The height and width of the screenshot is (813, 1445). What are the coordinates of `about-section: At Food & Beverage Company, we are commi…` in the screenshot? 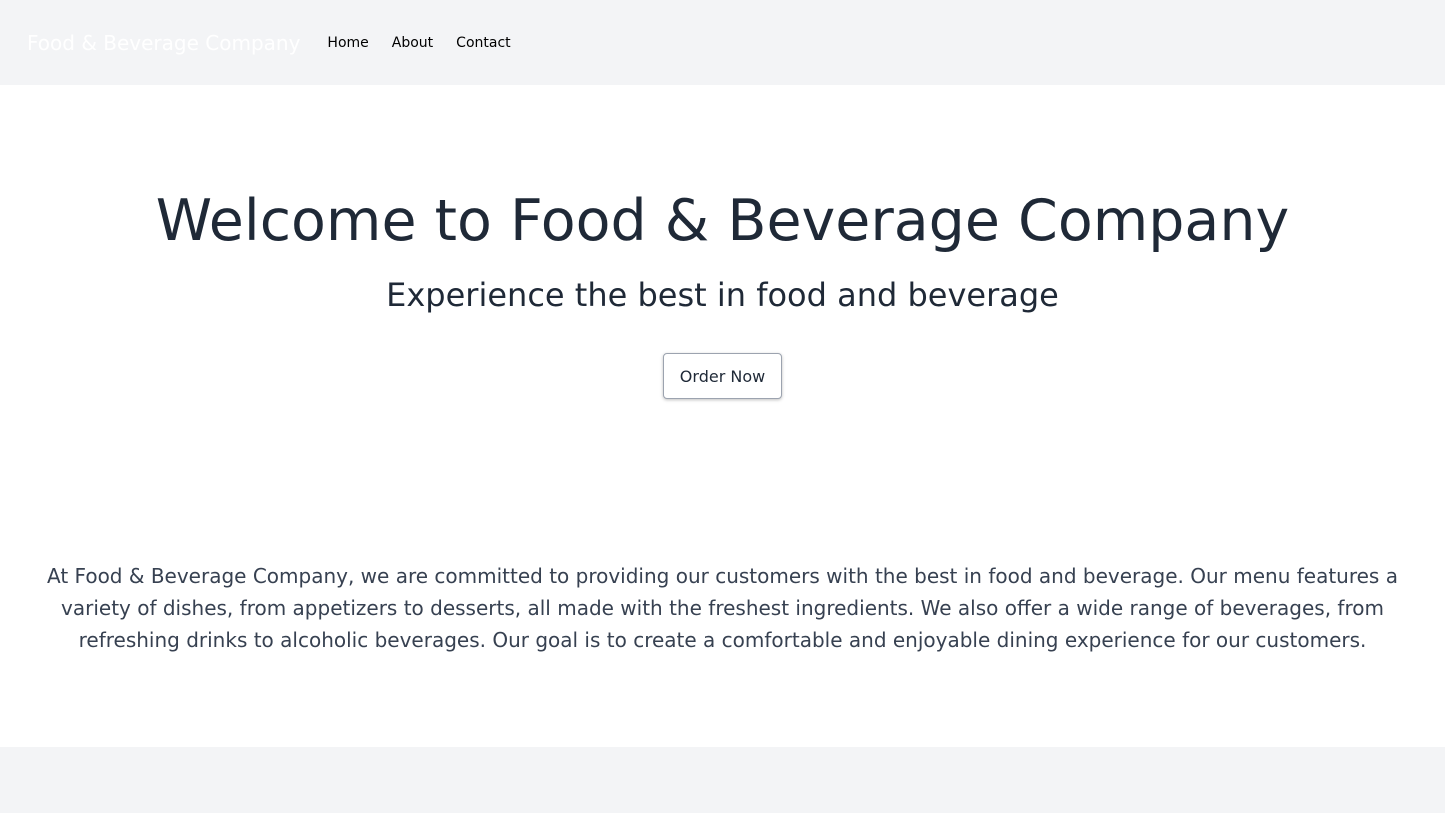 It's located at (722, 608).